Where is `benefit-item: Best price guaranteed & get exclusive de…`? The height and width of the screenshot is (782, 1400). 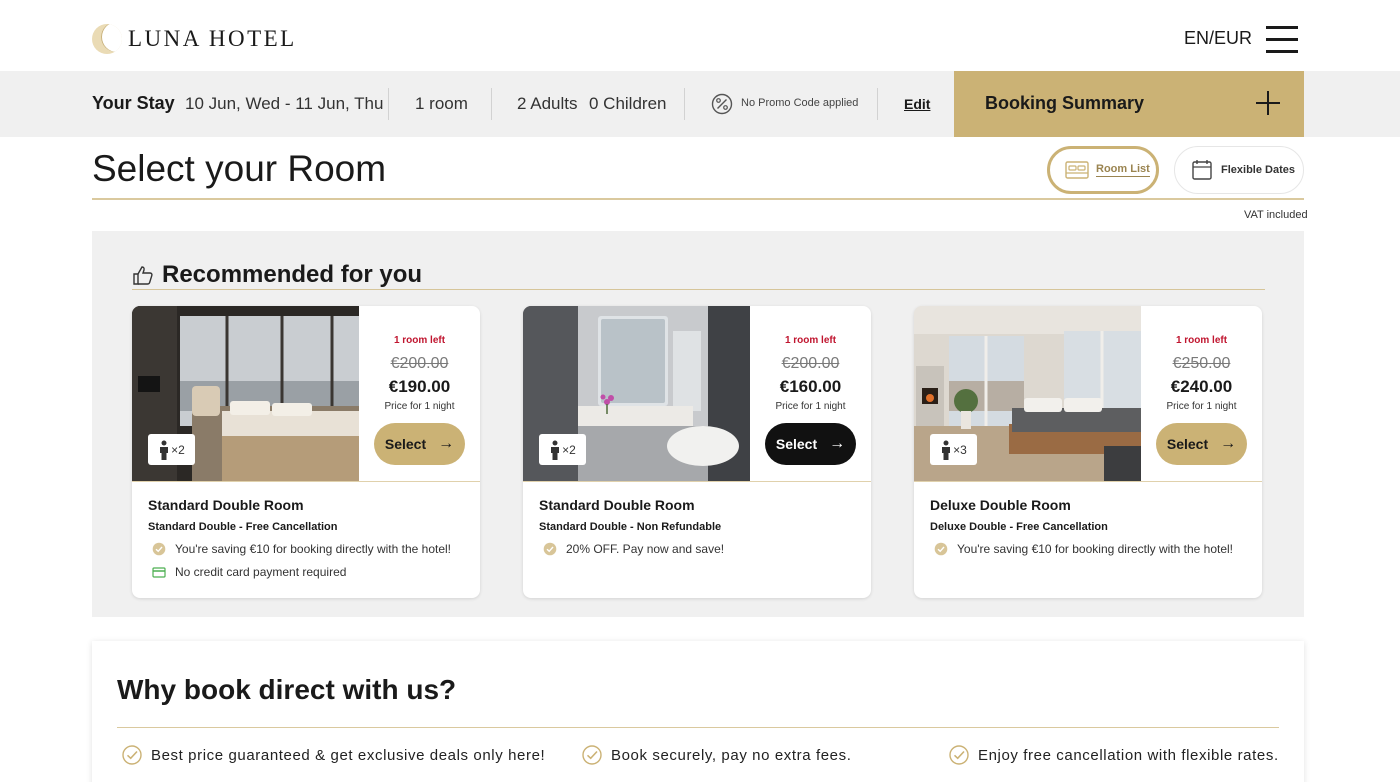 benefit-item: Best price guaranteed & get exclusive de… is located at coordinates (333, 755).